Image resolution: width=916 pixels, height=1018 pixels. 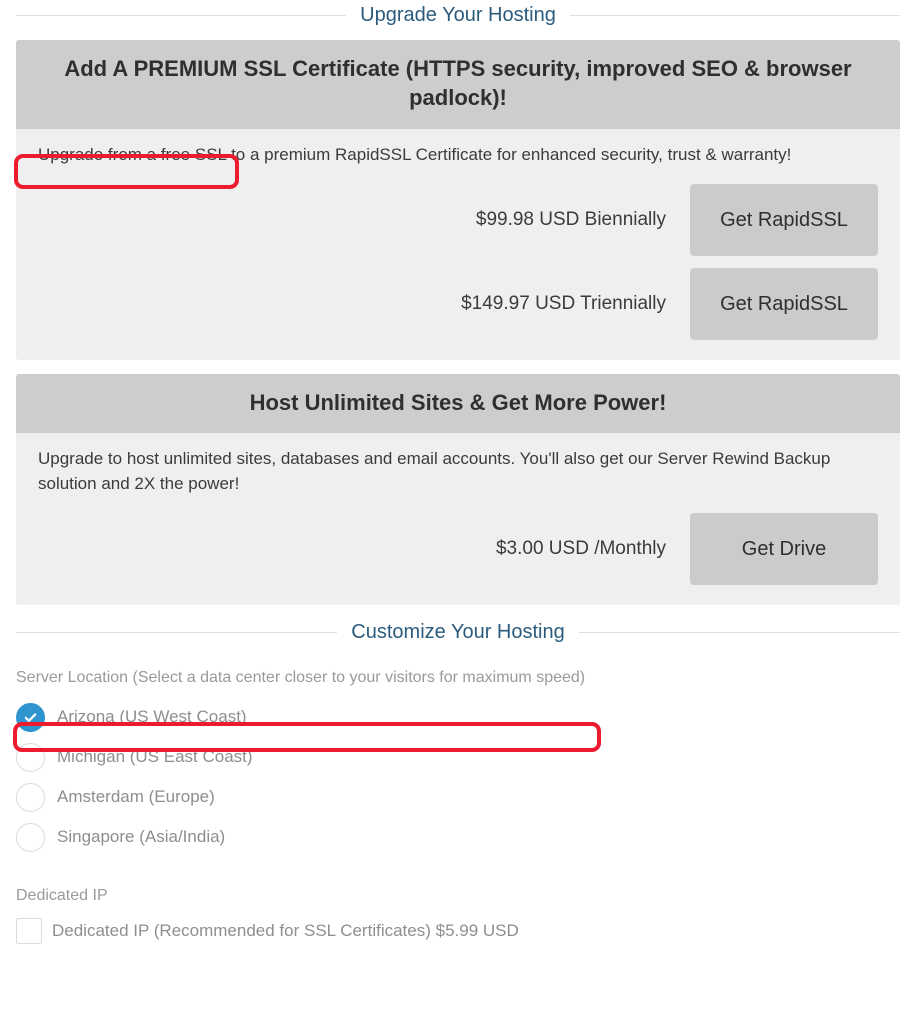 I want to click on ssl-price-triennially: $149.97 USD Triennially, so click(x=563, y=303).